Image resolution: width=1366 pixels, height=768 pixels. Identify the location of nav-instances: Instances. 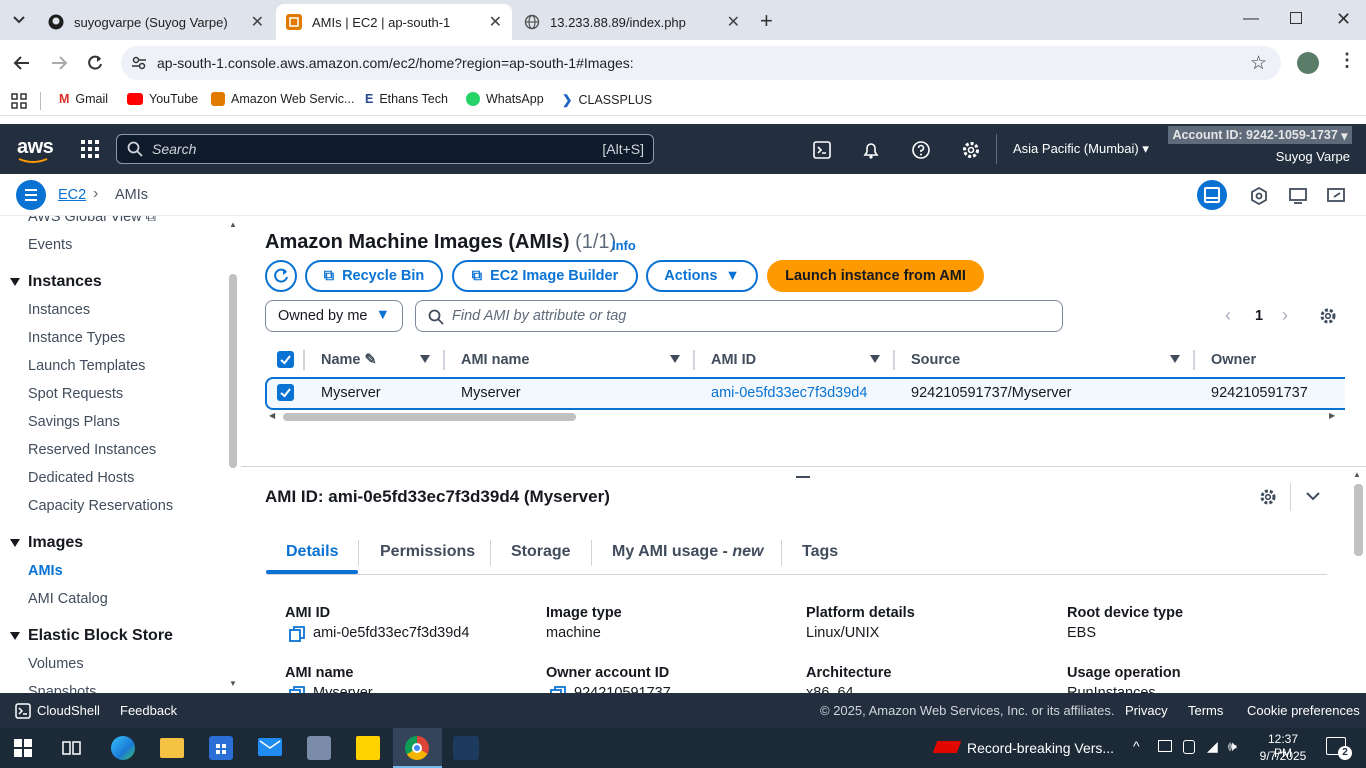
(59, 310).